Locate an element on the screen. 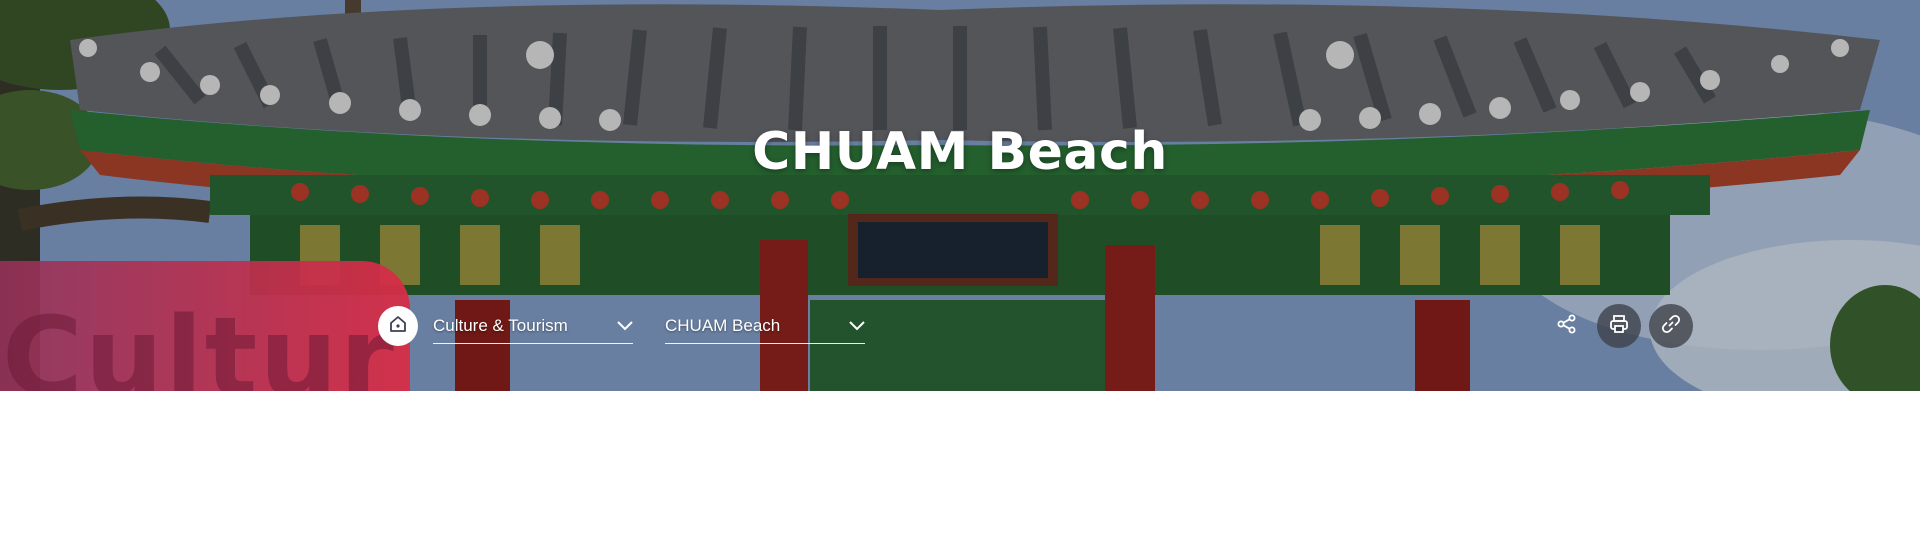  share-button is located at coordinates (1567, 326).